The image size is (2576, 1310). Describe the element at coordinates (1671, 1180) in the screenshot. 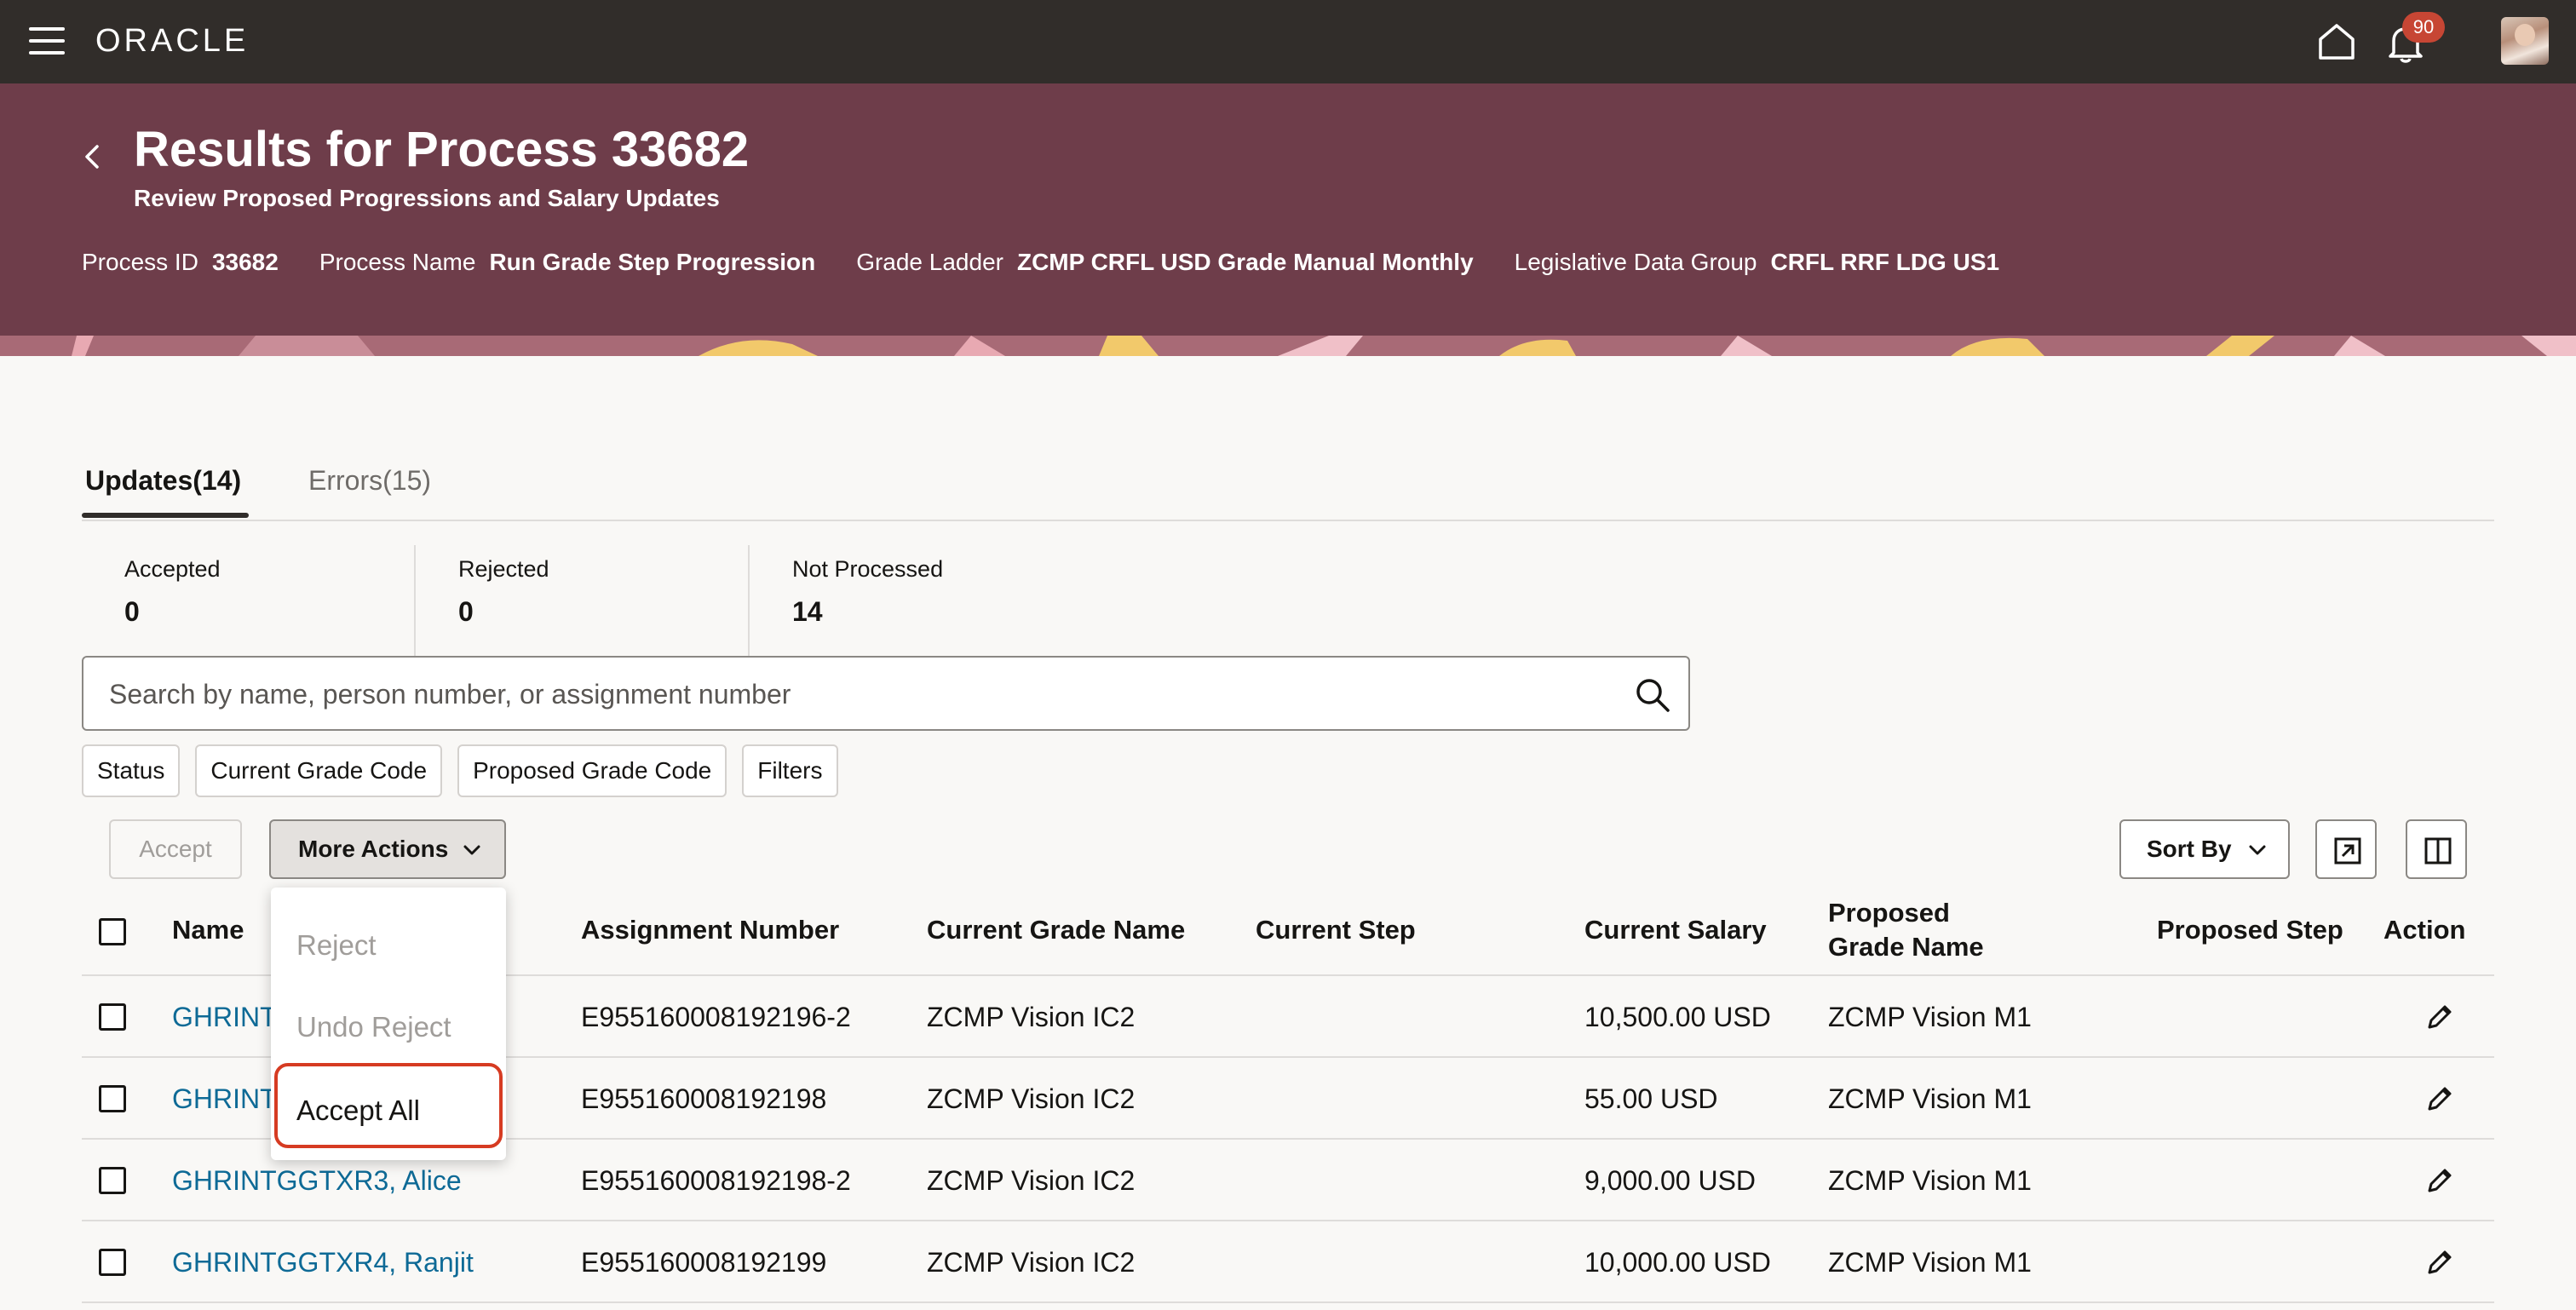

I see `current-salary: 9,000.00 USD` at that location.